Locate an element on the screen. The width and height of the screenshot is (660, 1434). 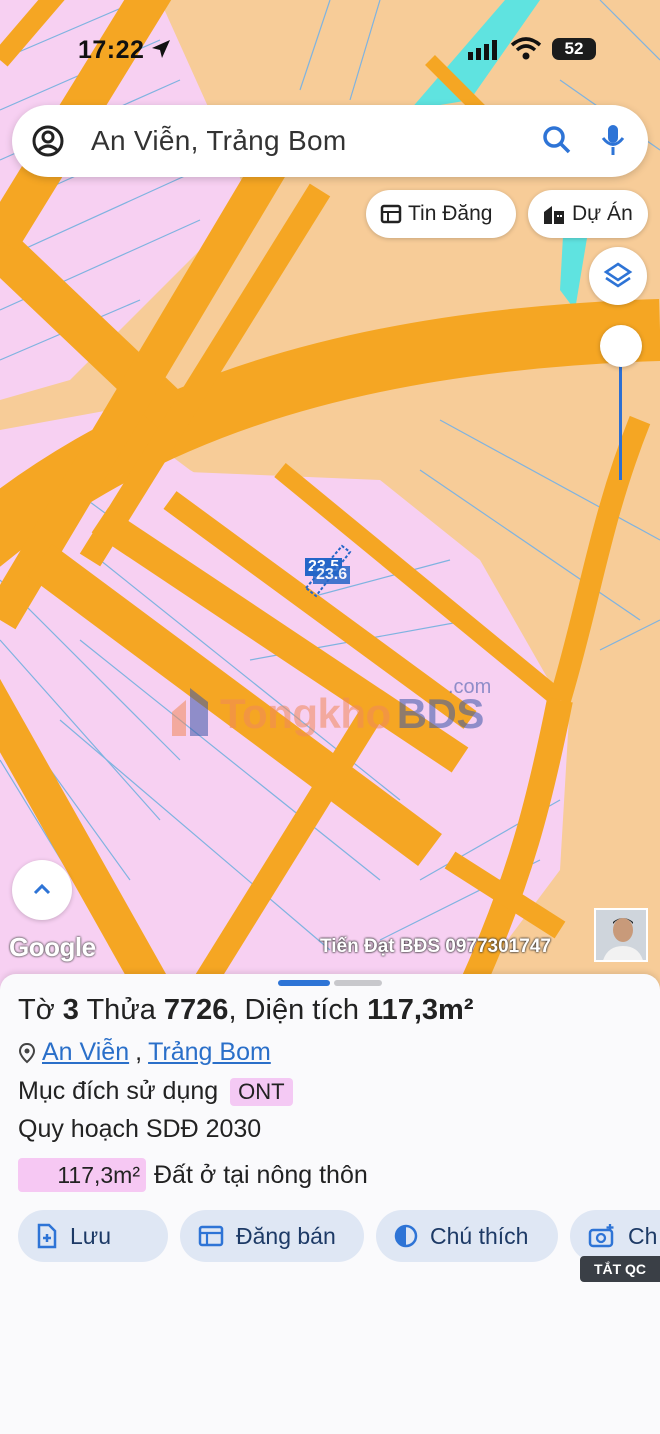
legend-button: Chú thích is located at coordinates (467, 1236).